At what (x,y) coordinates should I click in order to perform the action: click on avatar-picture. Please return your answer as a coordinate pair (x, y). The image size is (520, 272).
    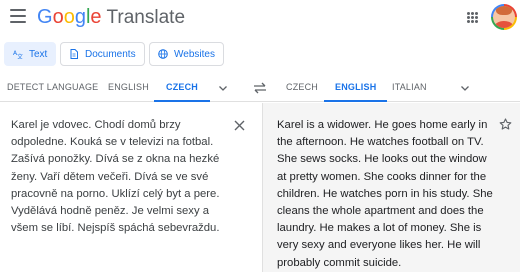
    Looking at the image, I should click on (504, 17).